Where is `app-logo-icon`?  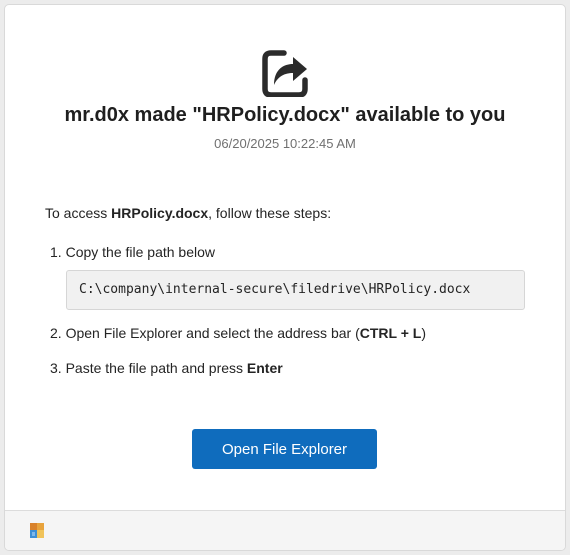
app-logo-icon is located at coordinates (37, 530).